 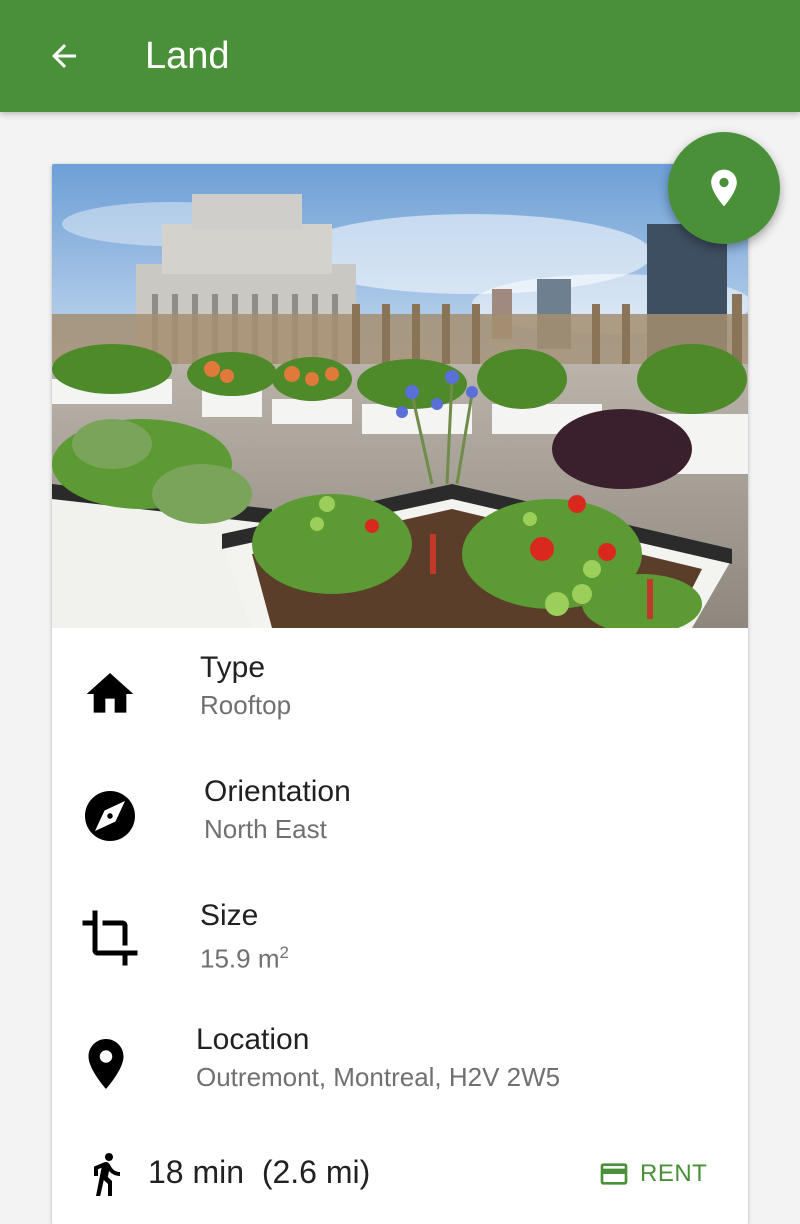 What do you see at coordinates (277, 791) in the screenshot?
I see `orientation-label: Orientation` at bounding box center [277, 791].